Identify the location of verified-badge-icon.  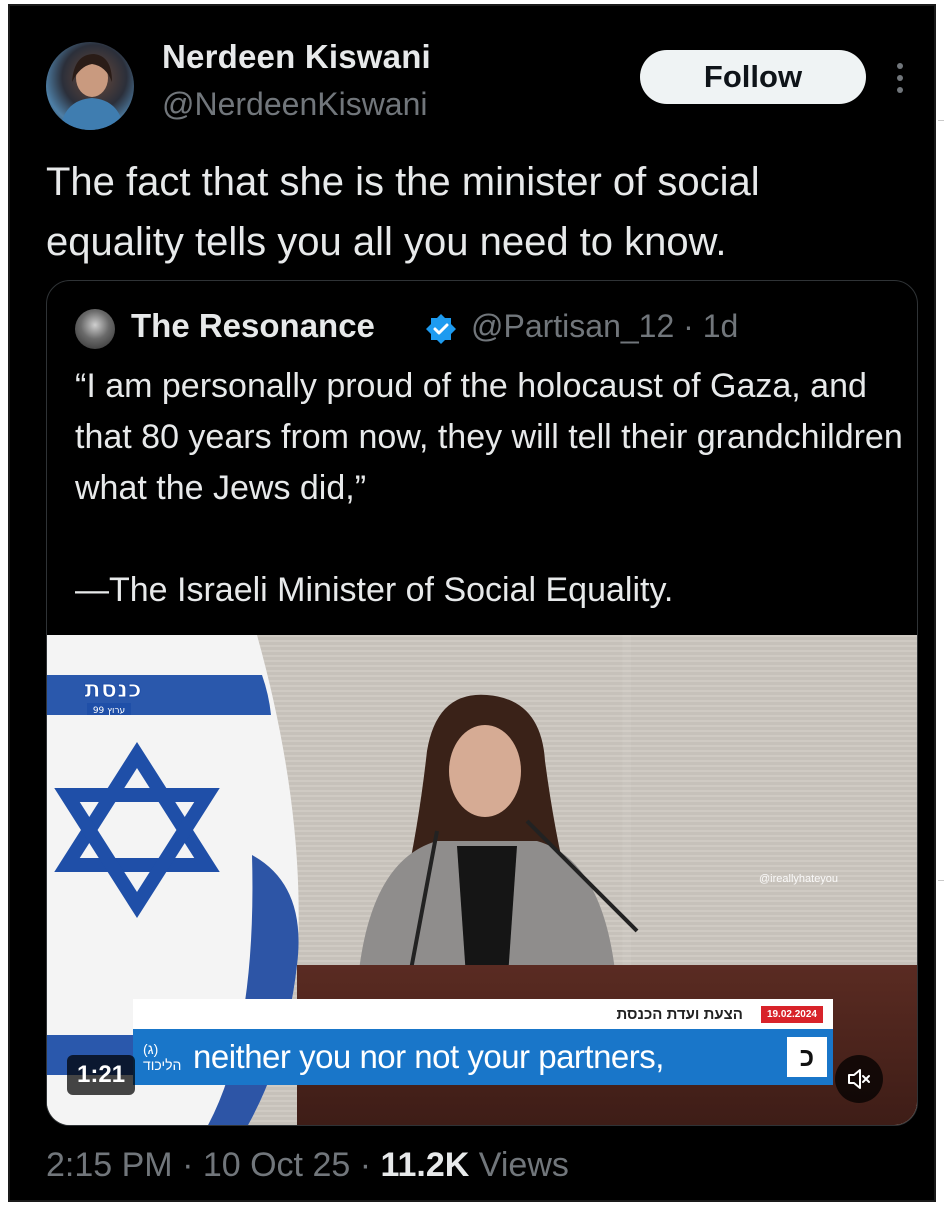
(441, 329).